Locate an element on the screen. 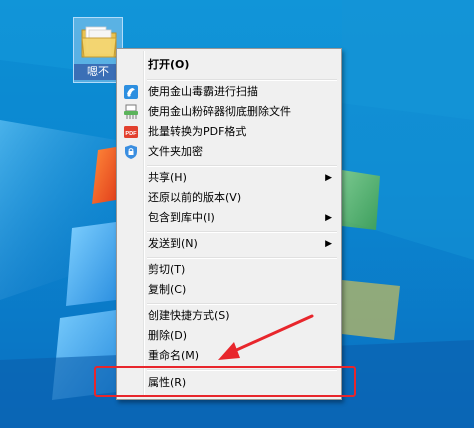  menu-item-shred: 使用金山粉碎器彻底删除文件 is located at coordinates (229, 112).